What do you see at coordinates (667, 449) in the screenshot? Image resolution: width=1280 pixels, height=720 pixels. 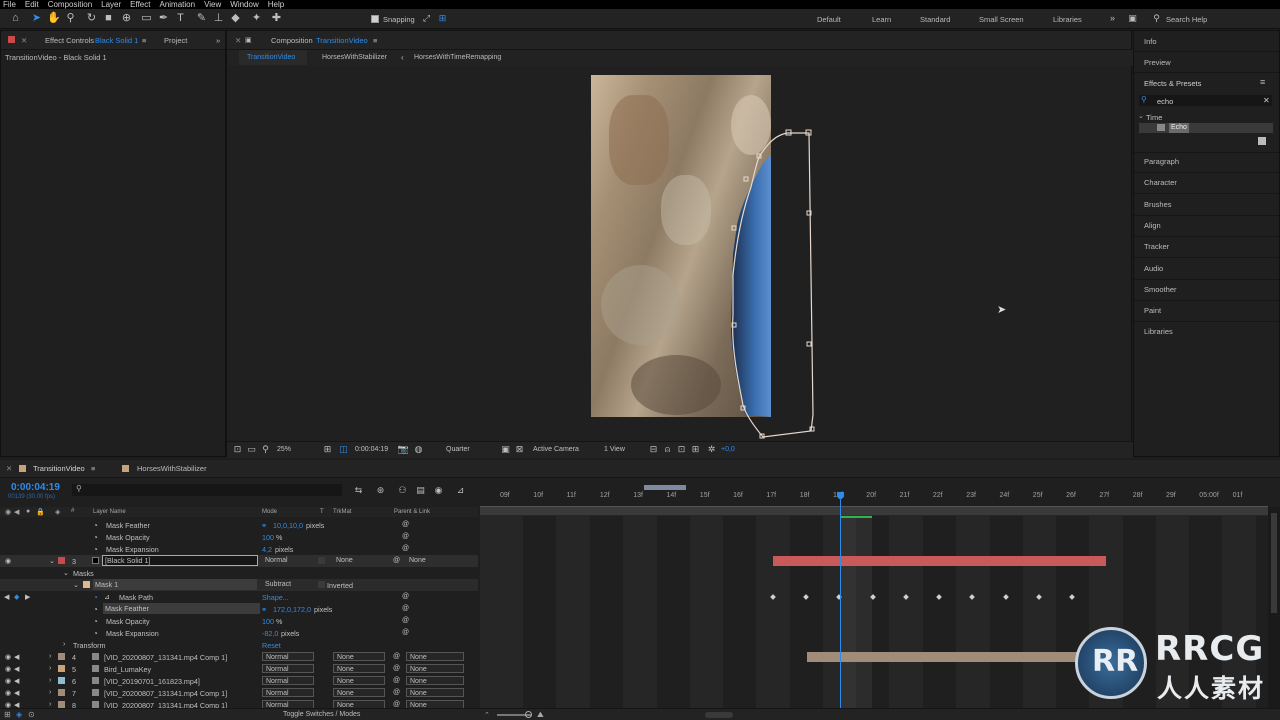 I see `fast-previews-icon: ⍝` at bounding box center [667, 449].